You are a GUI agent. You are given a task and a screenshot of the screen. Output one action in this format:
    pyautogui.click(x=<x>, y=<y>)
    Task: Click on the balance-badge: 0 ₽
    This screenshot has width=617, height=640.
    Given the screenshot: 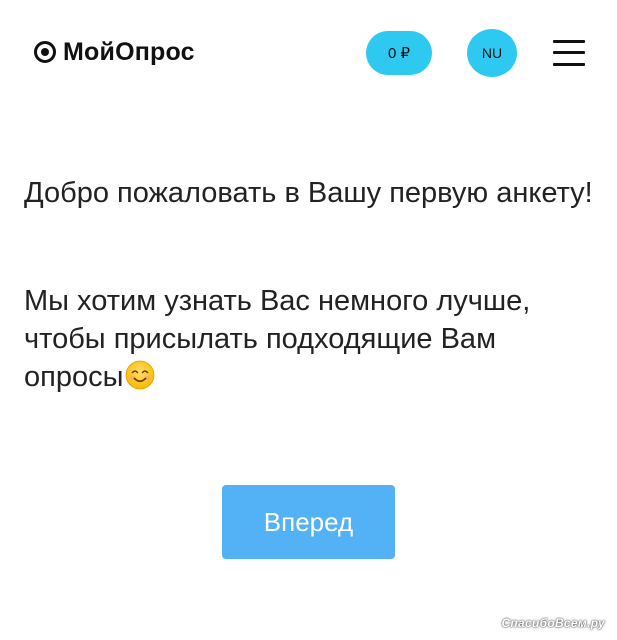 What is the action you would take?
    pyautogui.click(x=399, y=53)
    